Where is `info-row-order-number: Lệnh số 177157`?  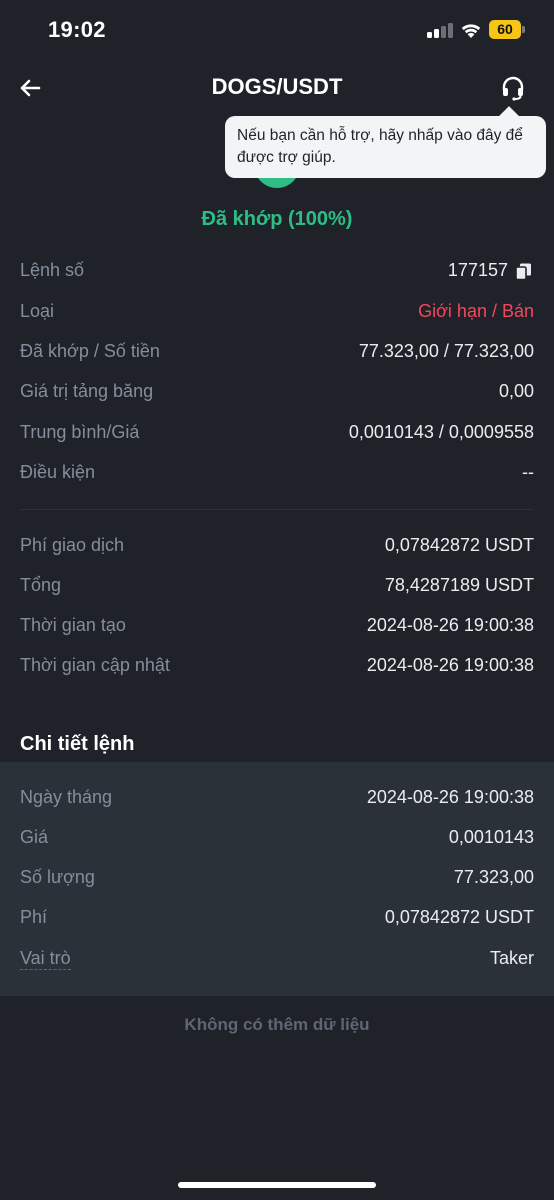
info-row-order-number: Lệnh số 177157 is located at coordinates (277, 274).